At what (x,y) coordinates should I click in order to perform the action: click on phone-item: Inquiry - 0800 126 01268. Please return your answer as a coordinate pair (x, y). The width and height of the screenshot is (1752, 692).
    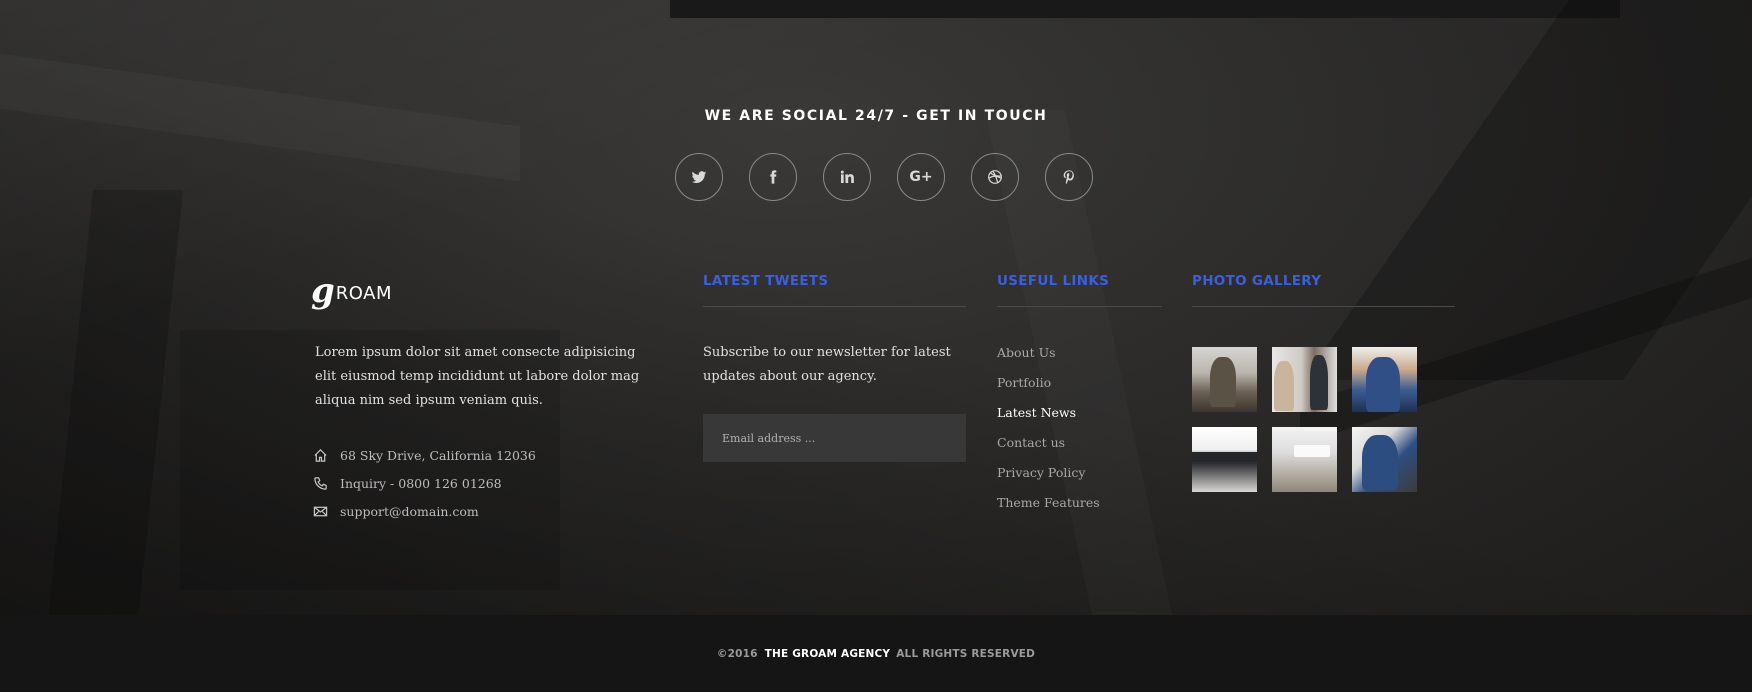
    Looking at the image, I should click on (424, 483).